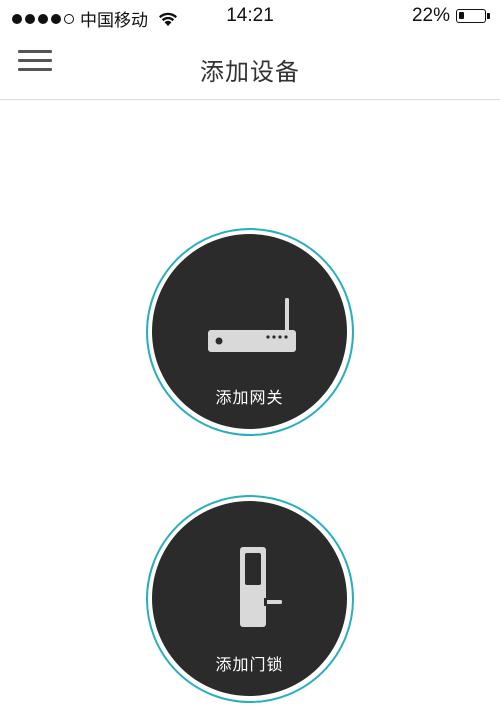 Image resolution: width=500 pixels, height=710 pixels. What do you see at coordinates (250, 17) in the screenshot?
I see `status-bar: 中国移动 14:21 22%` at bounding box center [250, 17].